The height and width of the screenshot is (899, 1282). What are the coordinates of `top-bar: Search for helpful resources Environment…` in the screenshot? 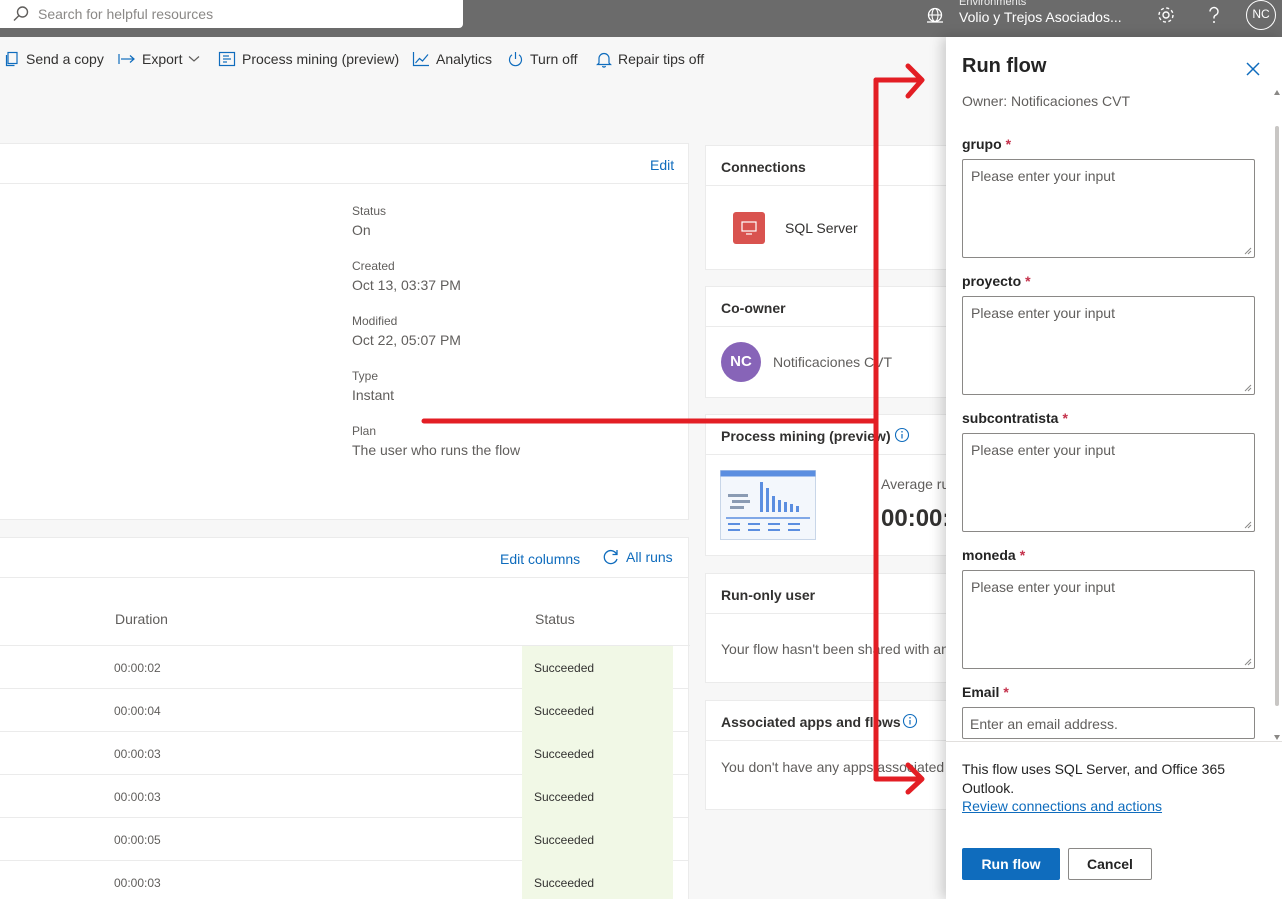 It's located at (641, 18).